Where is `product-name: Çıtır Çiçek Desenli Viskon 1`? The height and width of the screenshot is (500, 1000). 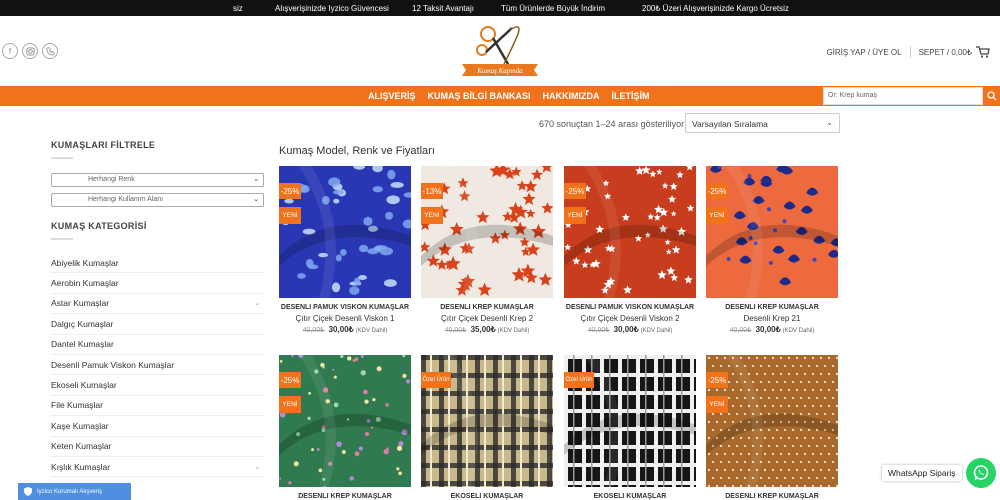
product-name: Çıtır Çiçek Desenli Viskon 1 is located at coordinates (345, 318).